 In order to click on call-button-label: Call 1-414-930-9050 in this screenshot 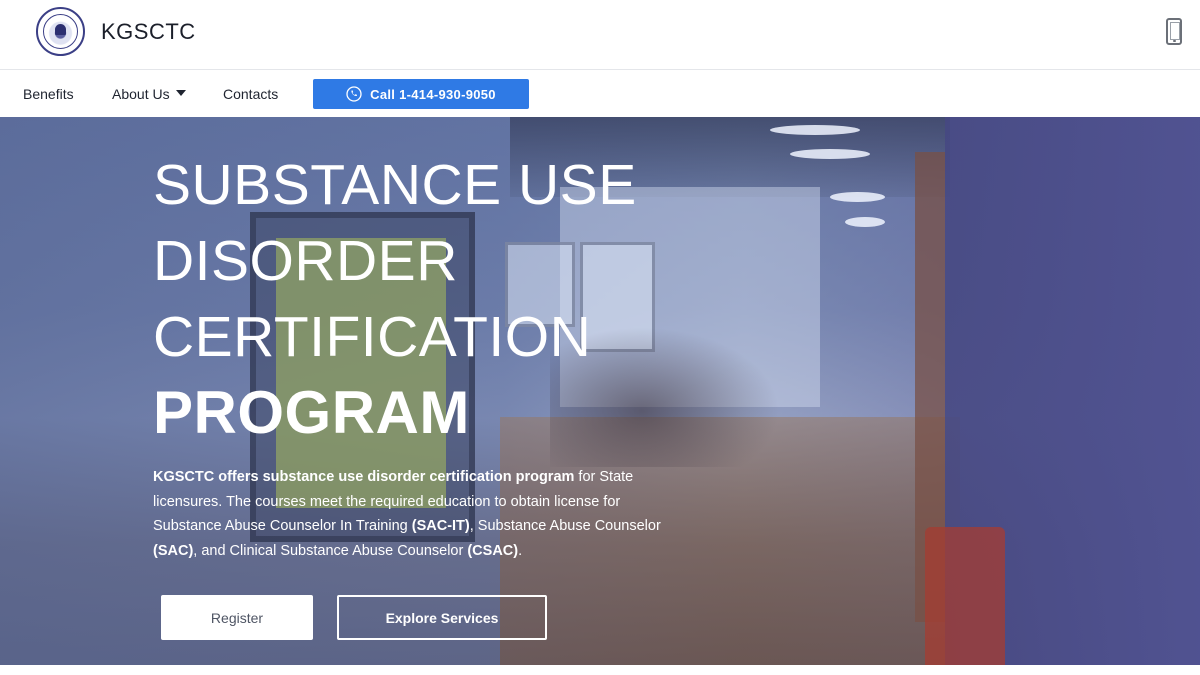, I will do `click(433, 94)`.